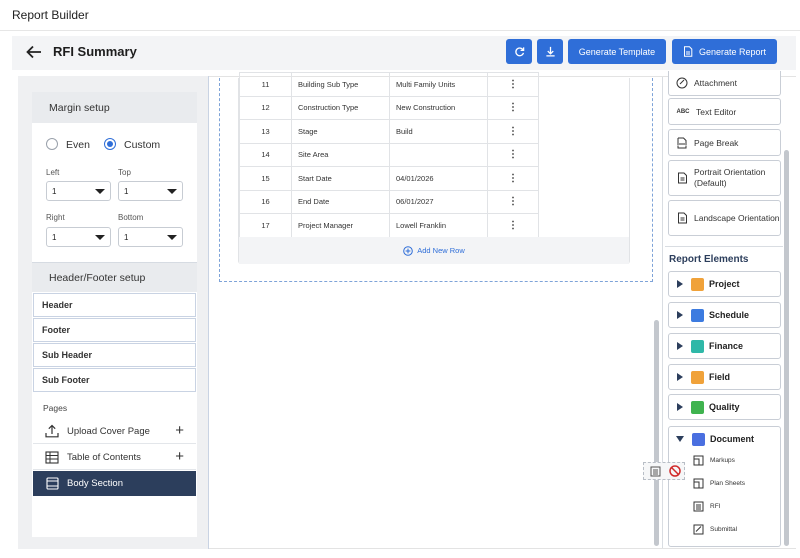 The image size is (800, 558). I want to click on sub-header-item: Sub Header, so click(114, 355).